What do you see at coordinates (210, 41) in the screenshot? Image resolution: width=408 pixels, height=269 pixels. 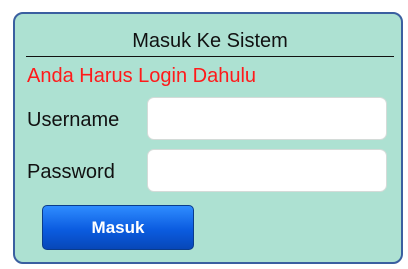 I see `panel-title: Masuk Ke Sistem` at bounding box center [210, 41].